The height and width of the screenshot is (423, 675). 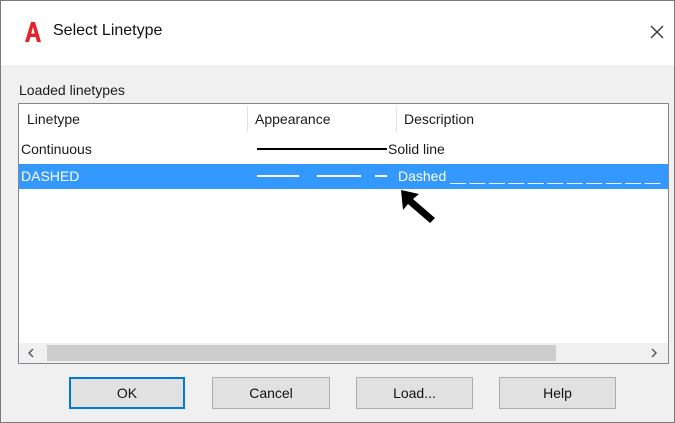 I want to click on scrollbar-thumb, so click(x=301, y=353).